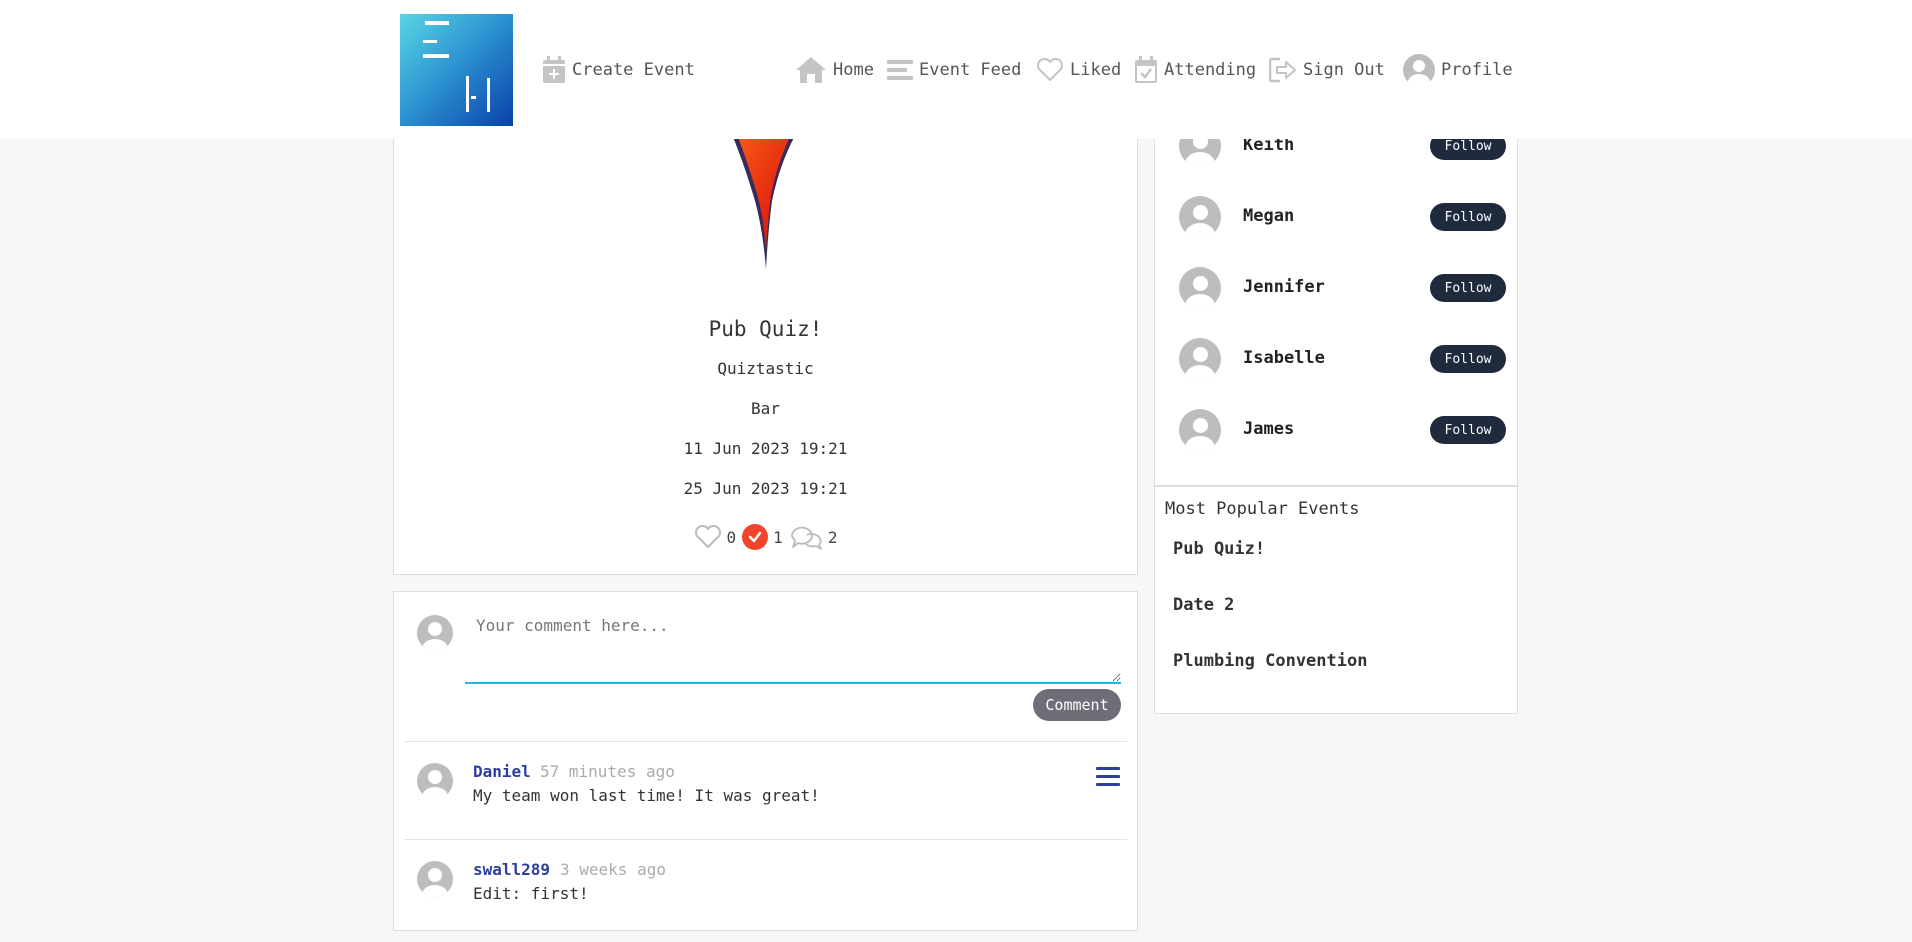 This screenshot has width=1912, height=942. What do you see at coordinates (755, 537) in the screenshot?
I see `check-circle-icon` at bounding box center [755, 537].